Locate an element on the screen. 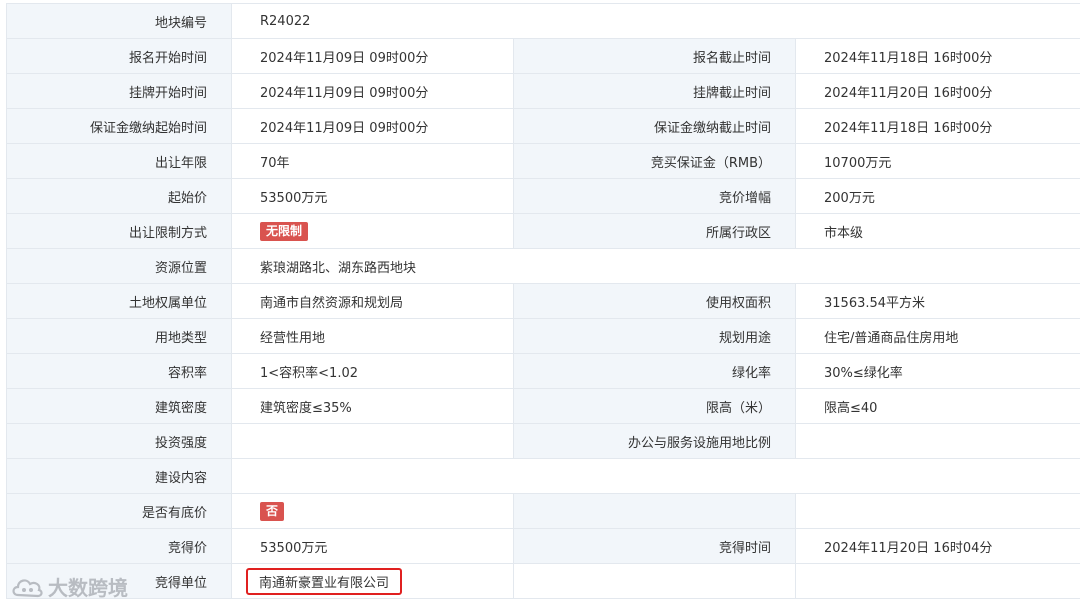 The image size is (1080, 605). table-row: 出让限制方式 无限制 所属行政区 市本级 is located at coordinates (543, 231).